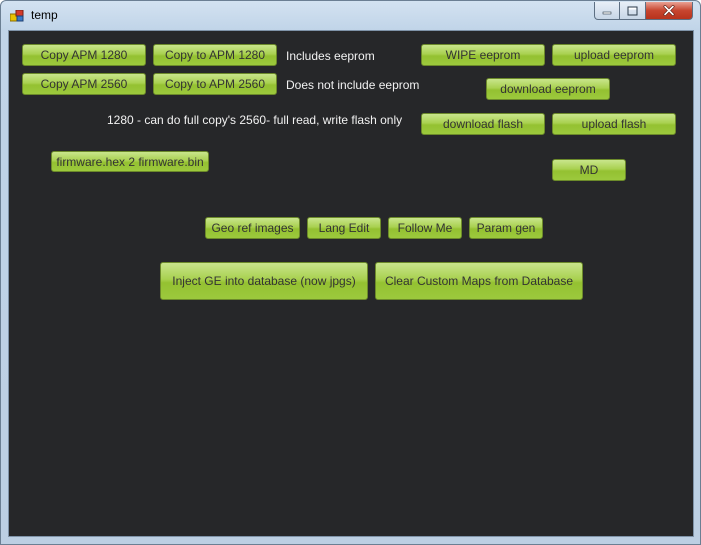  What do you see at coordinates (330, 56) in the screenshot?
I see `includes-eeprom-label: Includes eeprom` at bounding box center [330, 56].